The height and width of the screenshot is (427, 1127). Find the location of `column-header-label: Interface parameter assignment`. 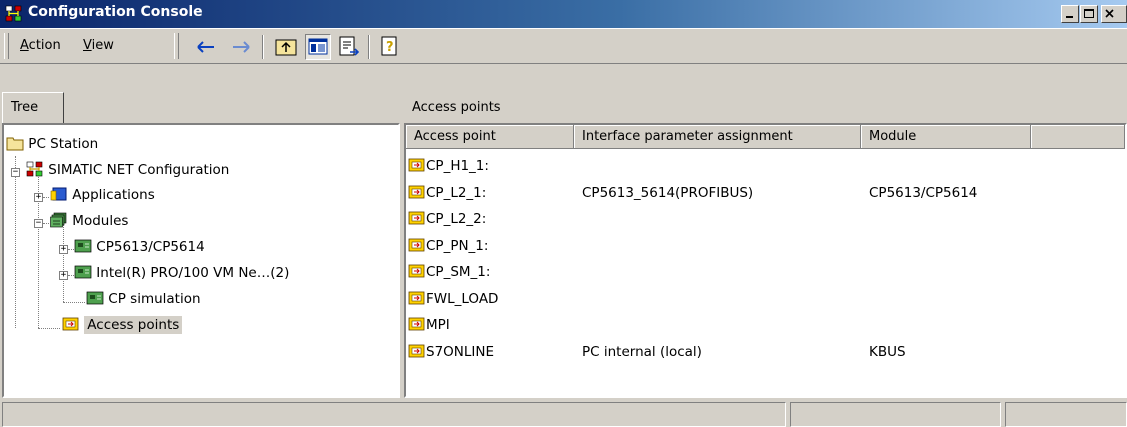

column-header-label: Interface parameter assignment is located at coordinates (687, 136).